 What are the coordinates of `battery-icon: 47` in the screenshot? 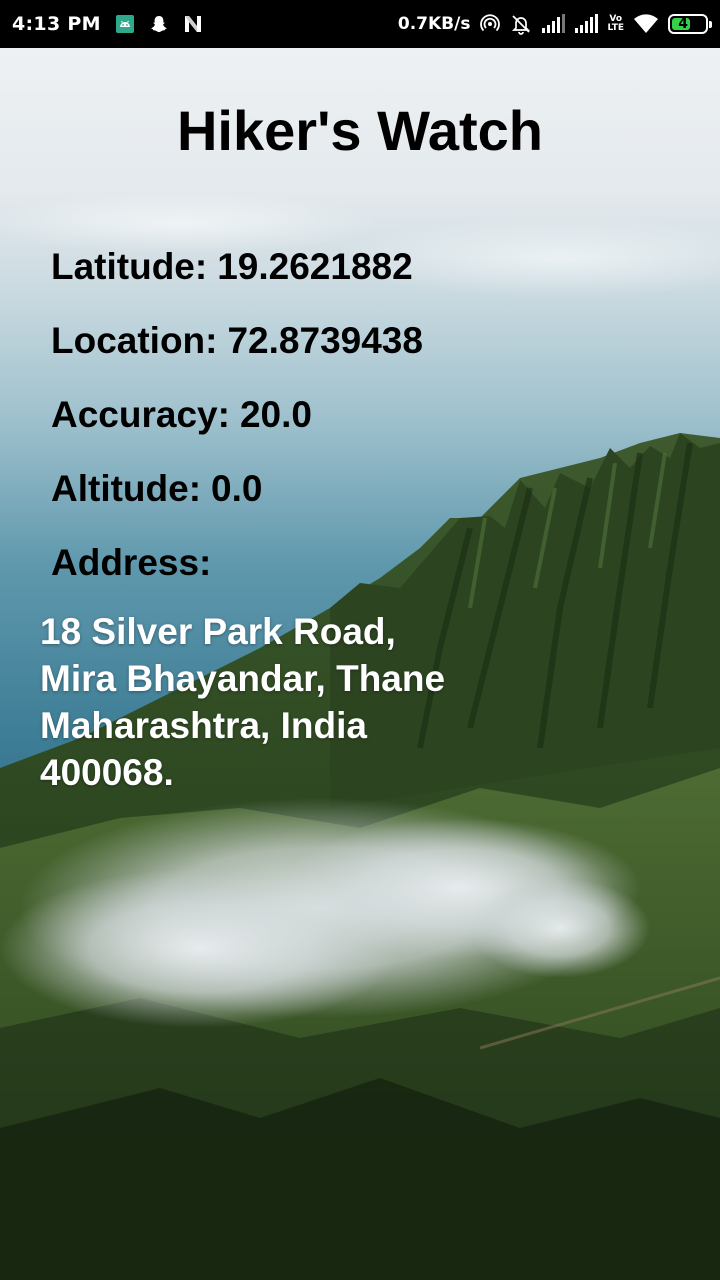 It's located at (690, 24).